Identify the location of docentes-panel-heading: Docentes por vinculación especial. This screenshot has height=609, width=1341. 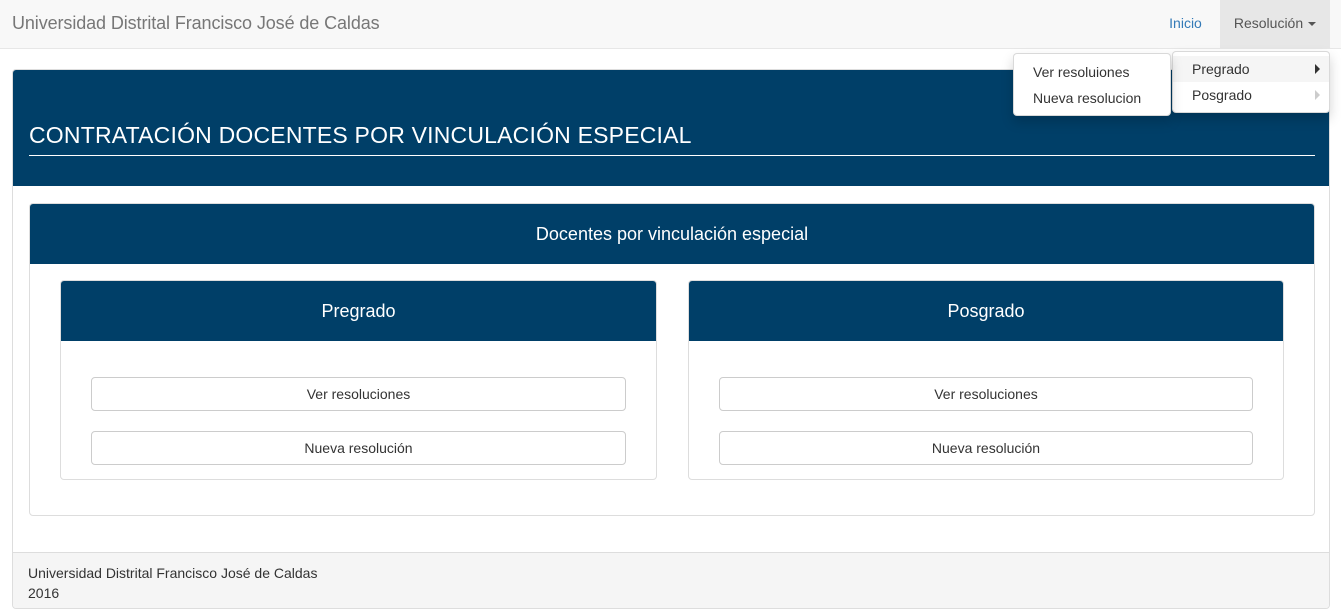
(672, 234).